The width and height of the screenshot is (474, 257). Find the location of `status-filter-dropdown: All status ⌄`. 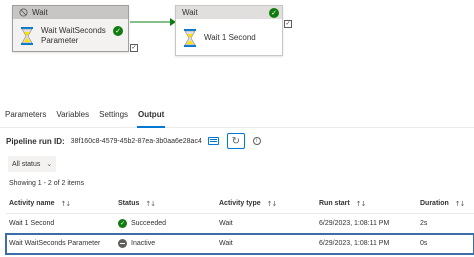

status-filter-dropdown: All status ⌄ is located at coordinates (32, 164).